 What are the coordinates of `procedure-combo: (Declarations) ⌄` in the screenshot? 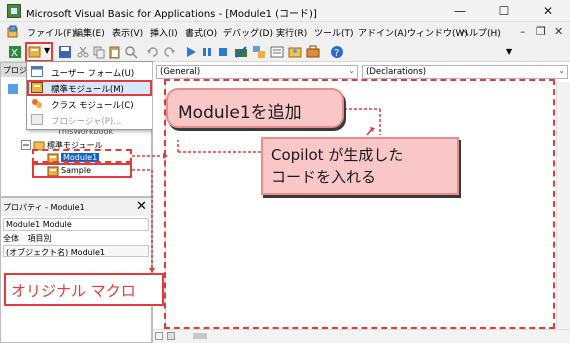 It's located at (465, 72).